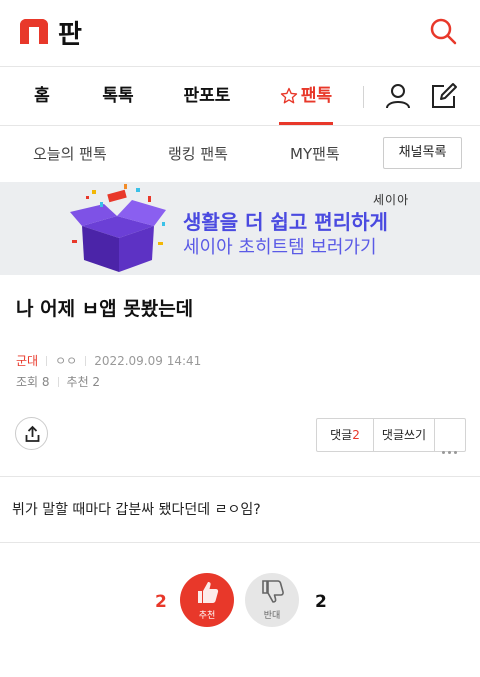 The width and height of the screenshot is (480, 677). I want to click on share-icon, so click(32, 433).